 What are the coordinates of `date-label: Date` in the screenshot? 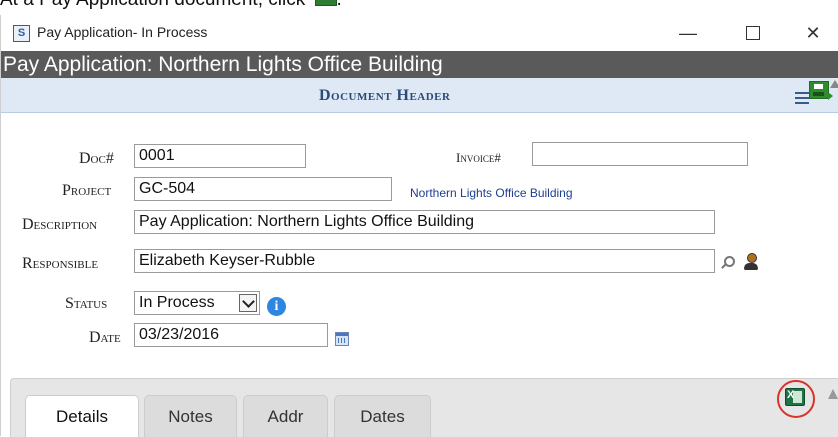 It's located at (105, 337).